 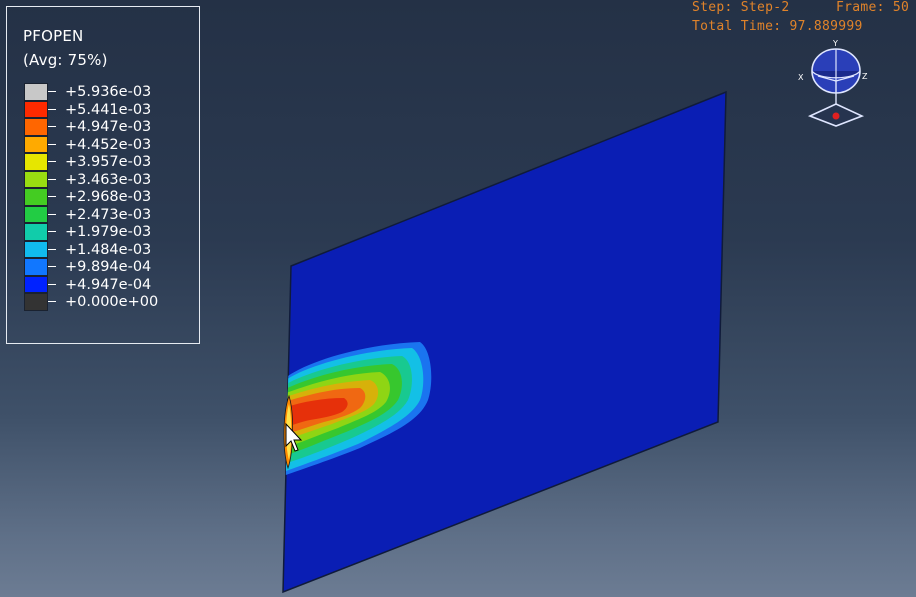 I want to click on legend-value-label: +2.968e-03, so click(x=108, y=197).